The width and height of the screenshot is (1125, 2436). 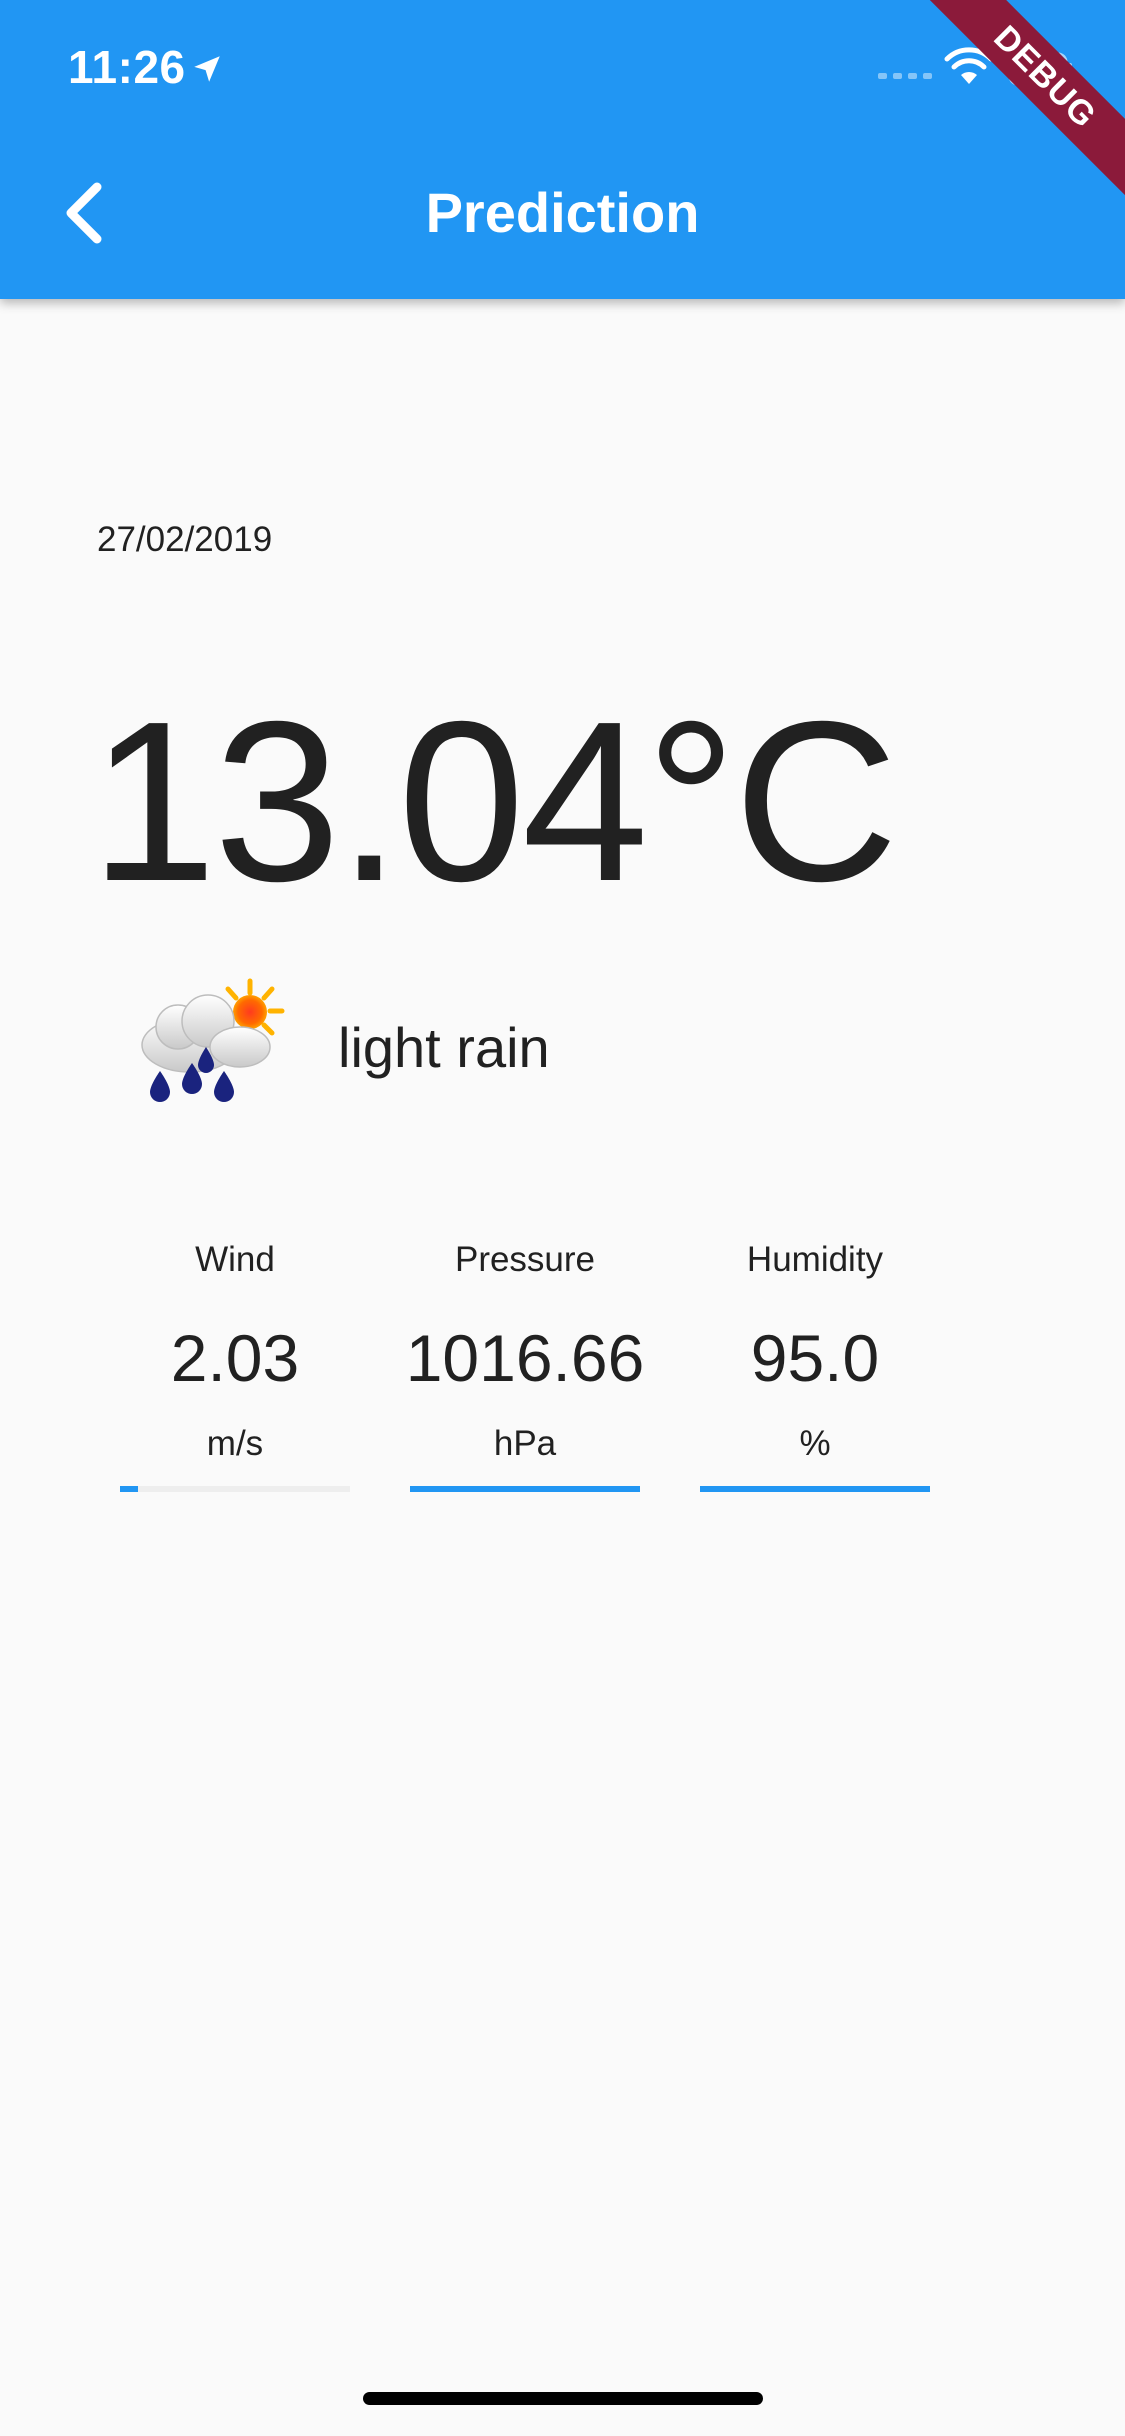 What do you see at coordinates (525, 1443) in the screenshot?
I see `metric-unit: hPa` at bounding box center [525, 1443].